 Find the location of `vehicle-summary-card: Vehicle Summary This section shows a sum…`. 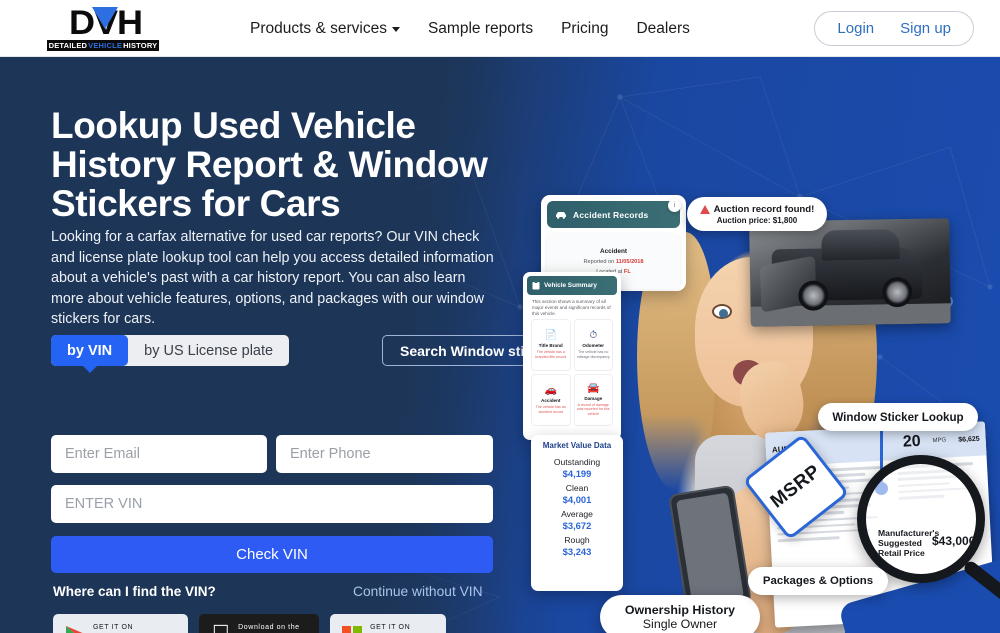

vehicle-summary-card: Vehicle Summary This section shows a sum… is located at coordinates (572, 356).